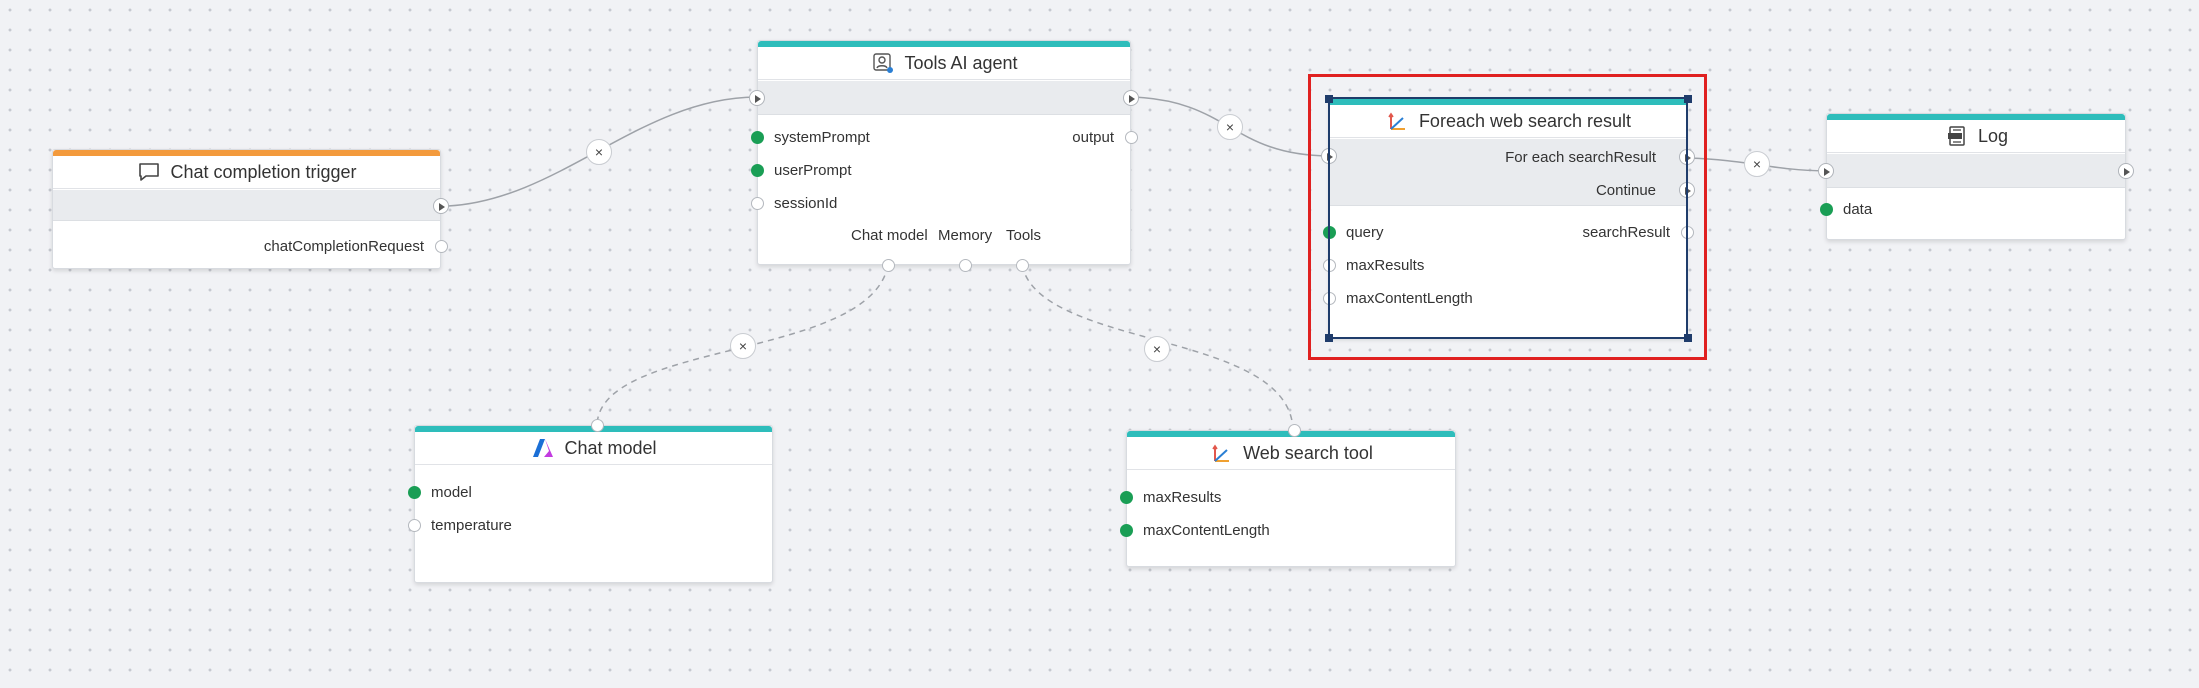 The width and height of the screenshot is (2199, 688). What do you see at coordinates (149, 172) in the screenshot?
I see `chat-bubble-icon` at bounding box center [149, 172].